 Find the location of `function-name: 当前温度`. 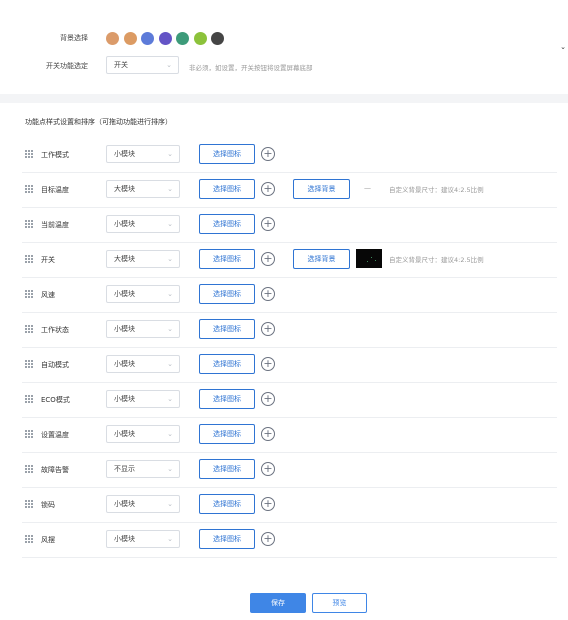

function-name: 当前温度 is located at coordinates (55, 225).